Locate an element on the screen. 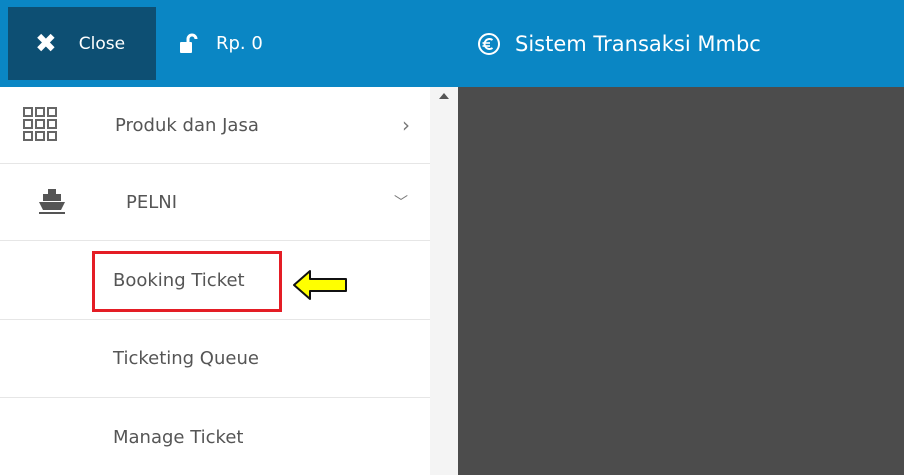 This screenshot has height=476, width=904. balance-label: Rp. 0 is located at coordinates (239, 43).